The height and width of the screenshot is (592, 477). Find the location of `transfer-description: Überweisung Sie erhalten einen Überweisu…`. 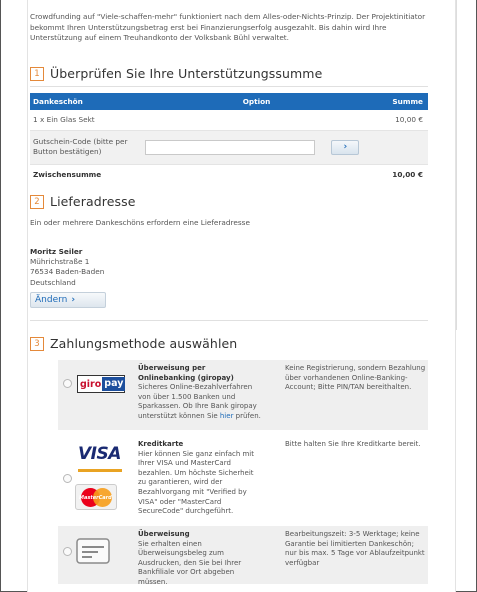

transfer-description: Überweisung Sie erhalten einen Überweisu… is located at coordinates (200, 559).